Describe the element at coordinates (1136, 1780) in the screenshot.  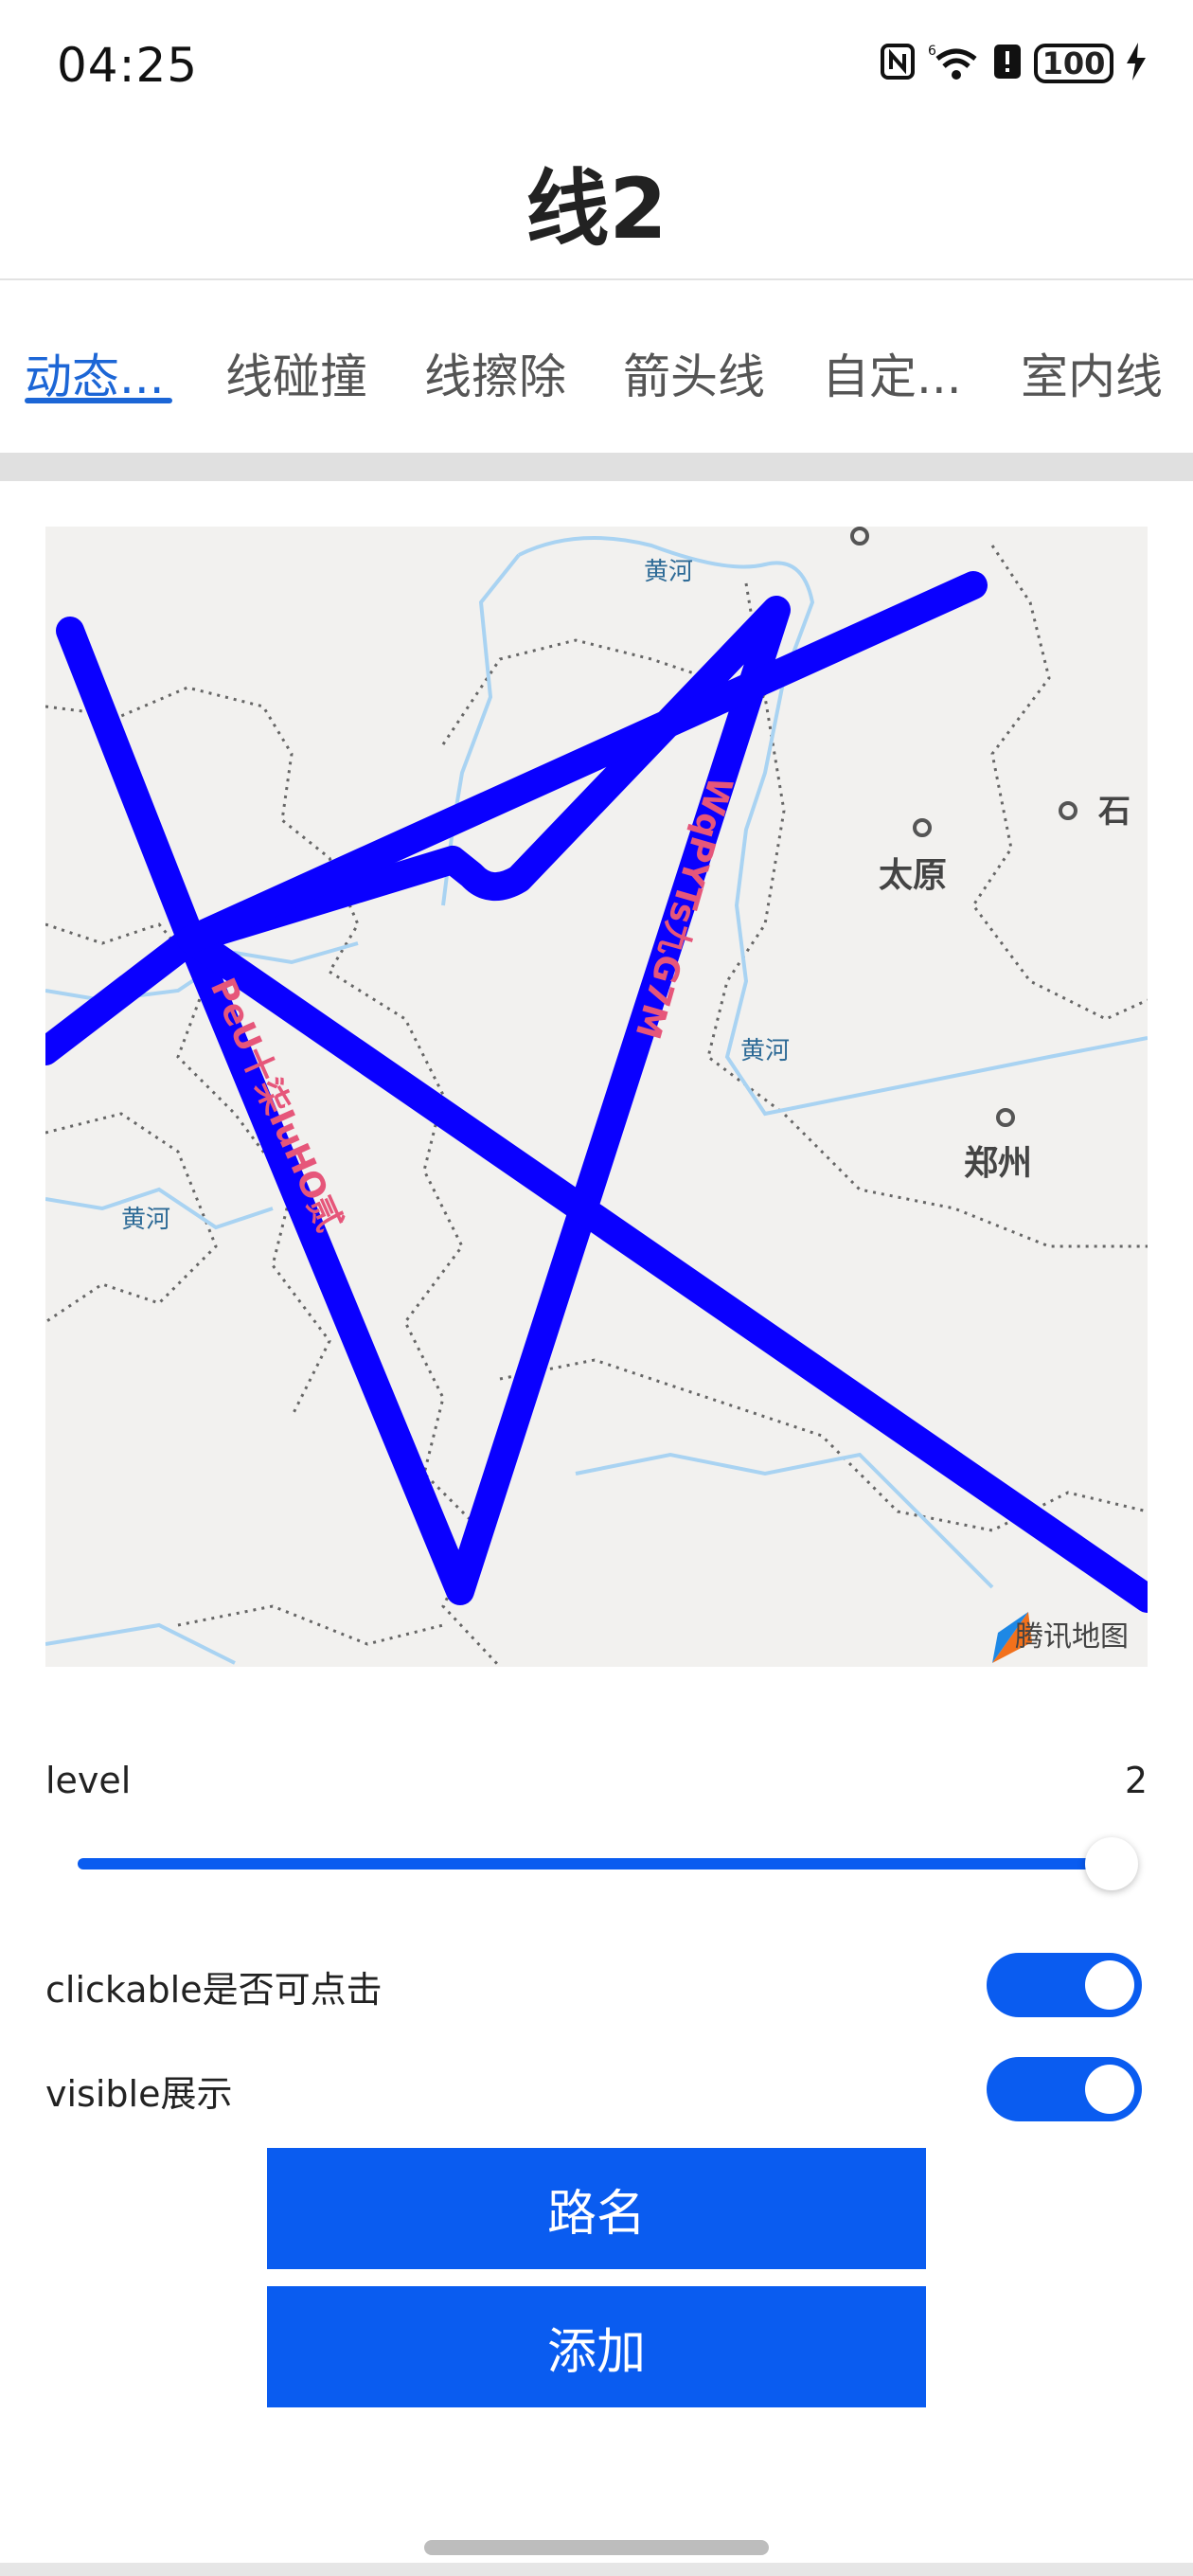
I see `level-value: 2` at that location.